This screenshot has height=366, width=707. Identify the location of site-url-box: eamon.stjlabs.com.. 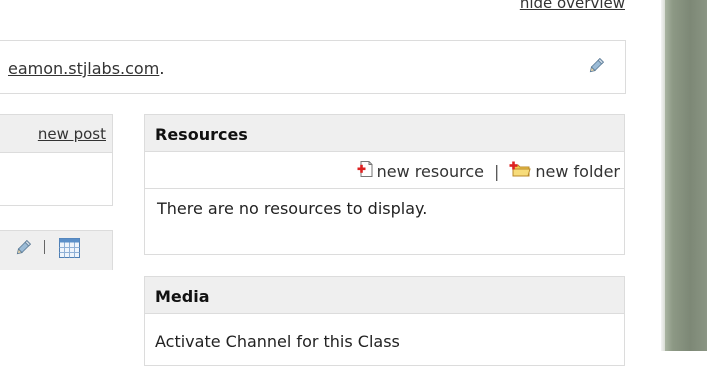
(313, 67).